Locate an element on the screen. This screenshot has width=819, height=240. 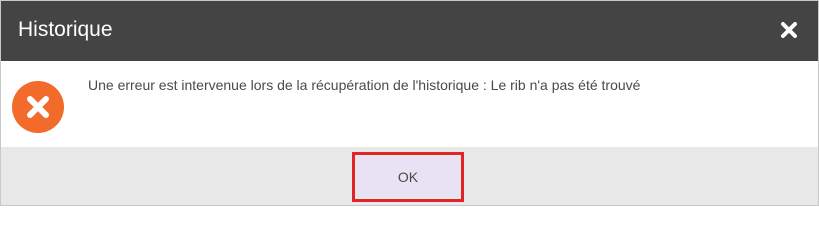
close-button is located at coordinates (789, 30).